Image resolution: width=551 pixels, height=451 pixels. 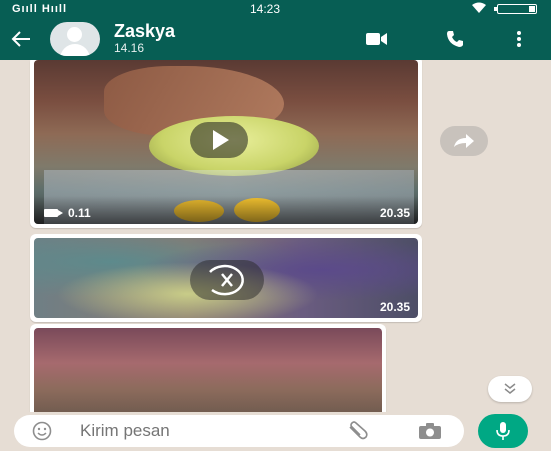 I want to click on video-thumbnail: 20.35, so click(x=226, y=278).